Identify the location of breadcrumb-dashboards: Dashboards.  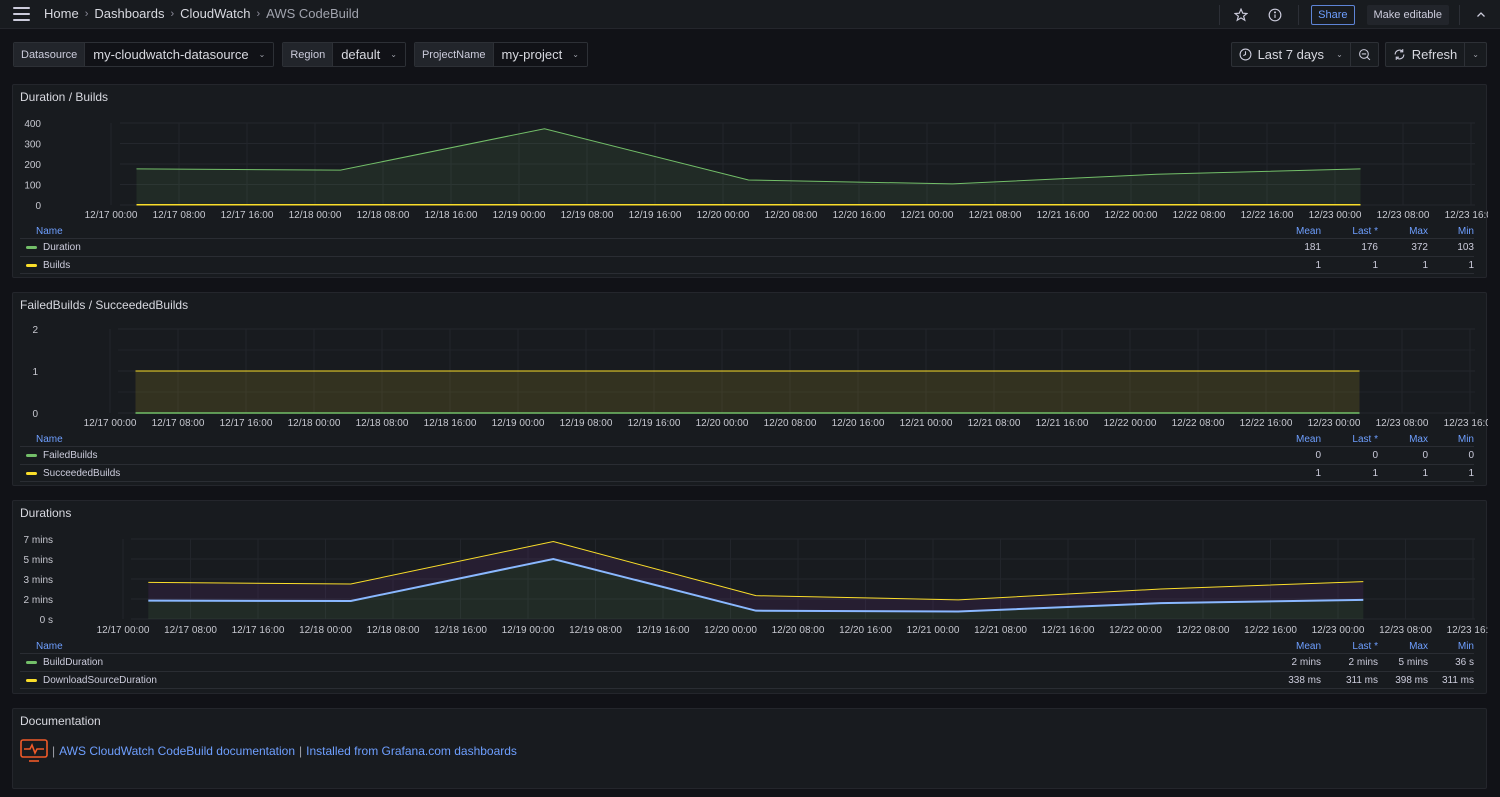
(129, 13).